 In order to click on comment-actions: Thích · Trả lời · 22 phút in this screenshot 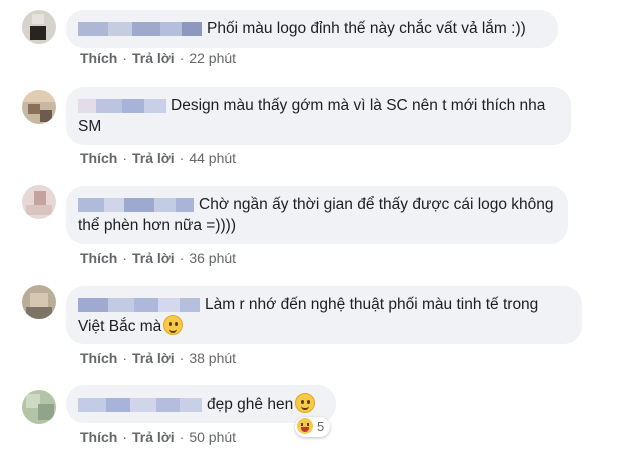, I will do `click(158, 58)`.